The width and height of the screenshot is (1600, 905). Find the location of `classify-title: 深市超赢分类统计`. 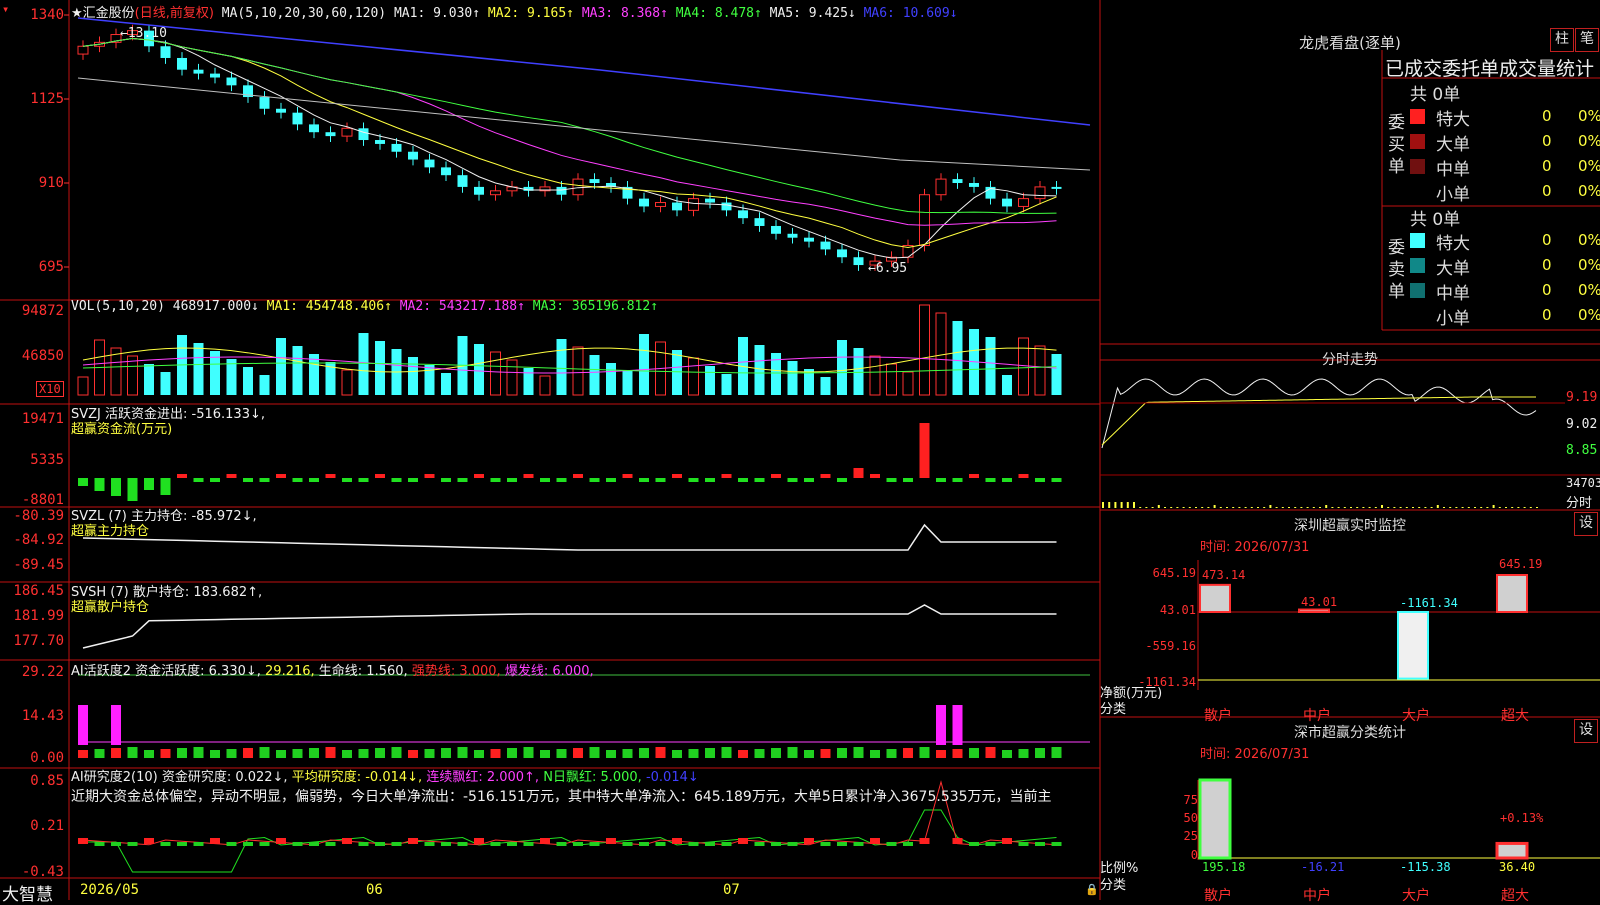

classify-title: 深市超赢分类统计 is located at coordinates (1350, 733).